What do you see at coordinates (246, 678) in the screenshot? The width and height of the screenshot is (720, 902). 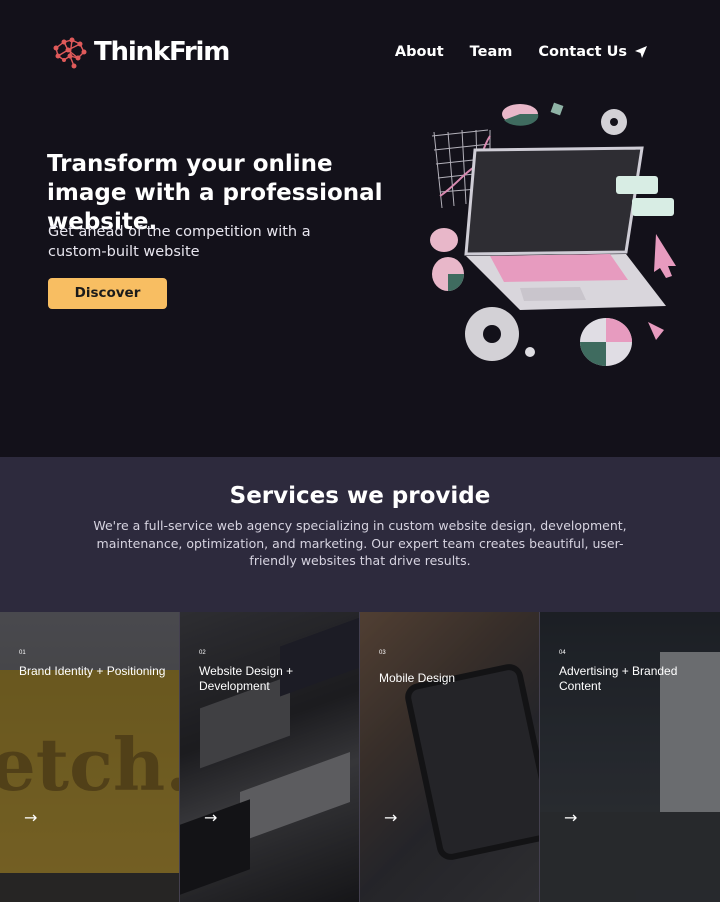 I see `card-title: Website Design + Development` at bounding box center [246, 678].